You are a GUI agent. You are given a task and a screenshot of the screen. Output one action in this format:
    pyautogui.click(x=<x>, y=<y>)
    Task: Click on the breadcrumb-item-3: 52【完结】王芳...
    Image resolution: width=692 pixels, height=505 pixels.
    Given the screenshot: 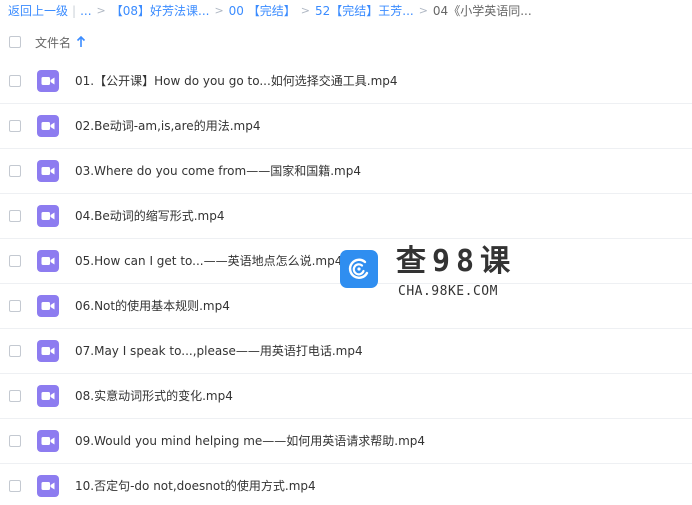 What is the action you would take?
    pyautogui.click(x=364, y=11)
    